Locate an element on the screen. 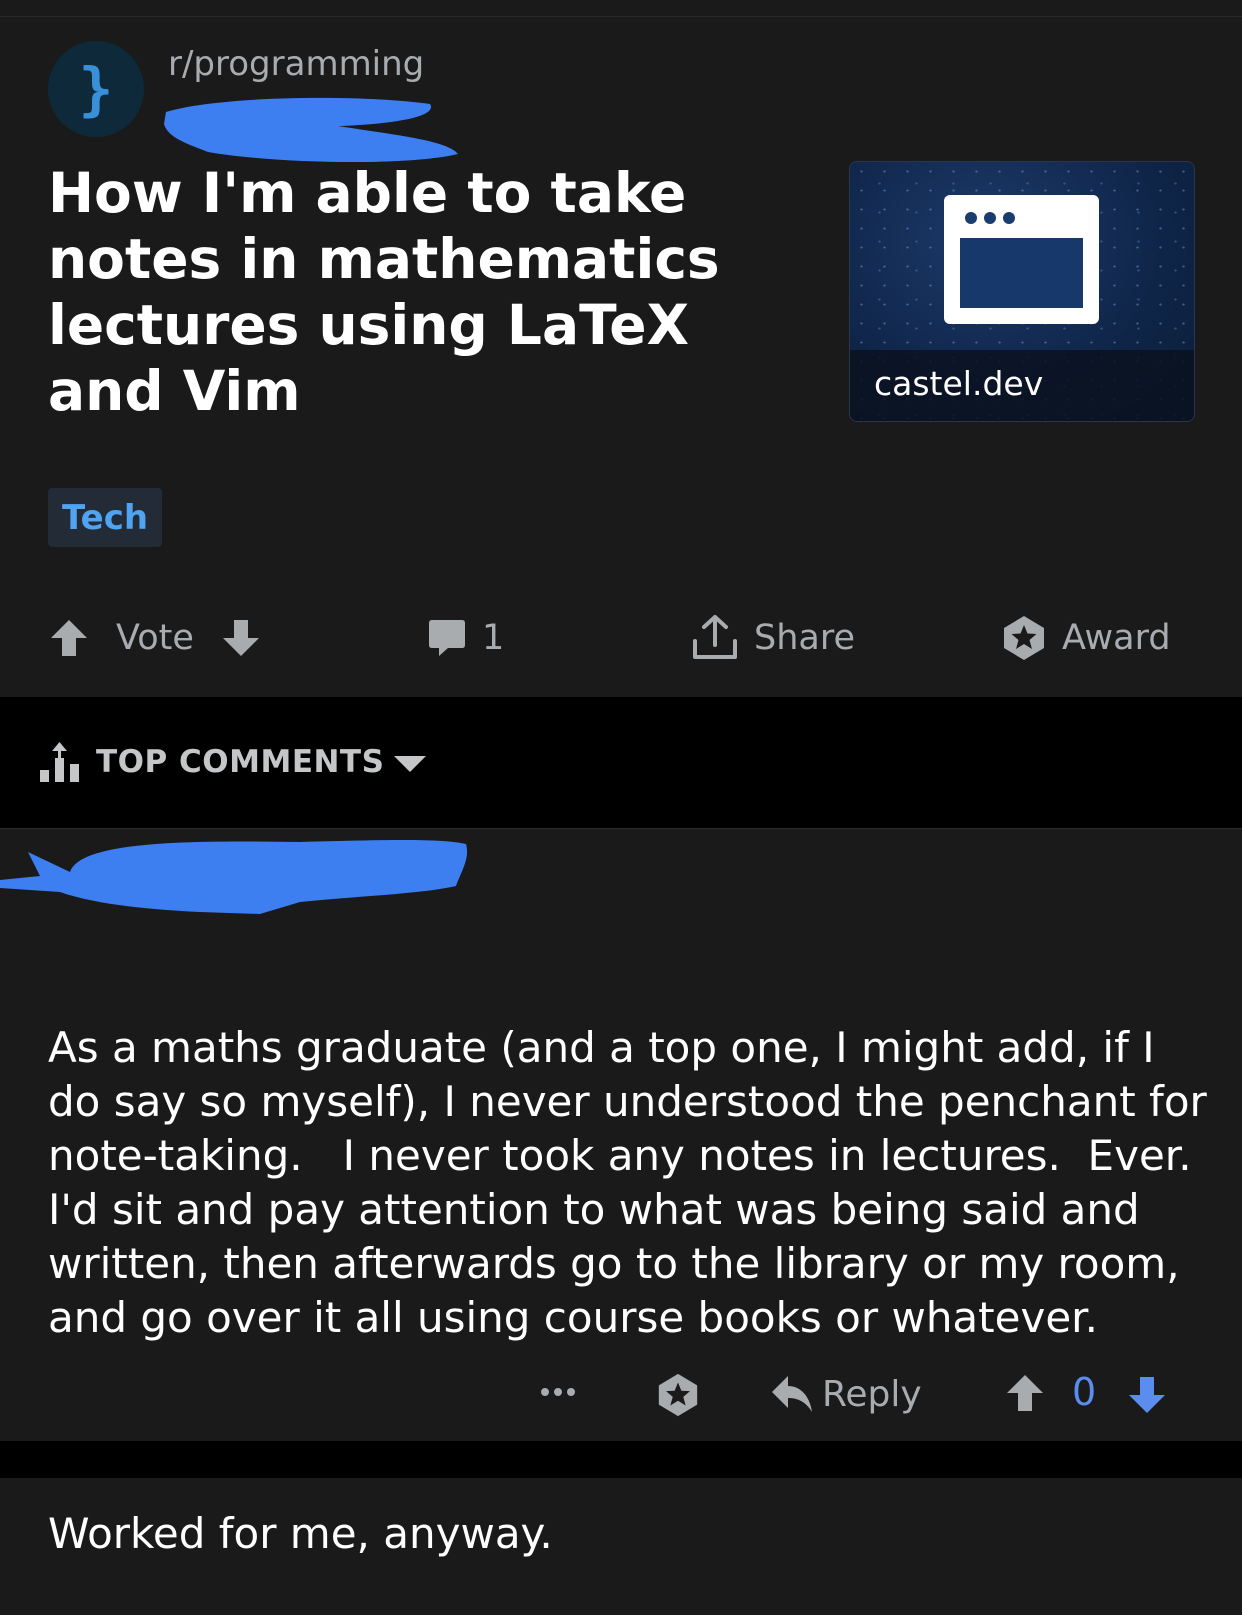  vote-group: Vote is located at coordinates (155, 638).